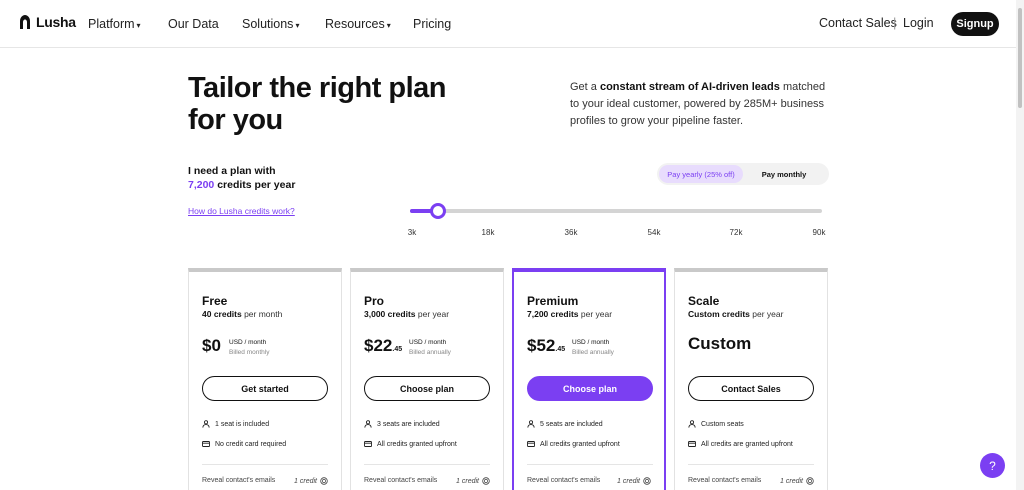  I want to click on lusha-logo: Lusha, so click(47, 22).